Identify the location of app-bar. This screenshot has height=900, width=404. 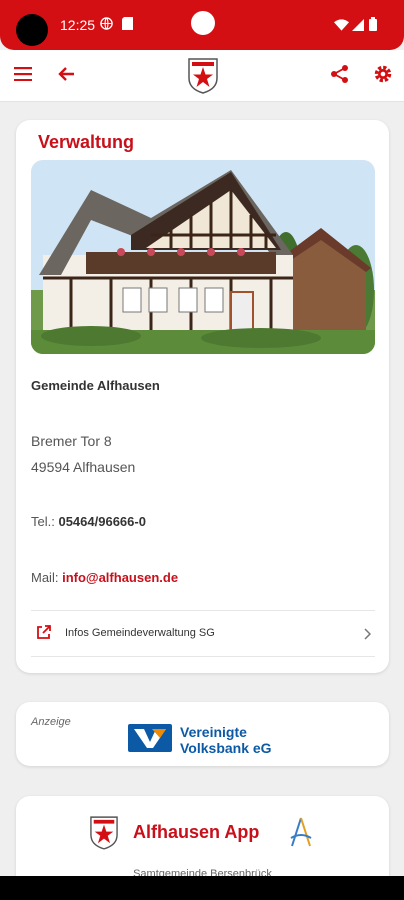
(202, 76).